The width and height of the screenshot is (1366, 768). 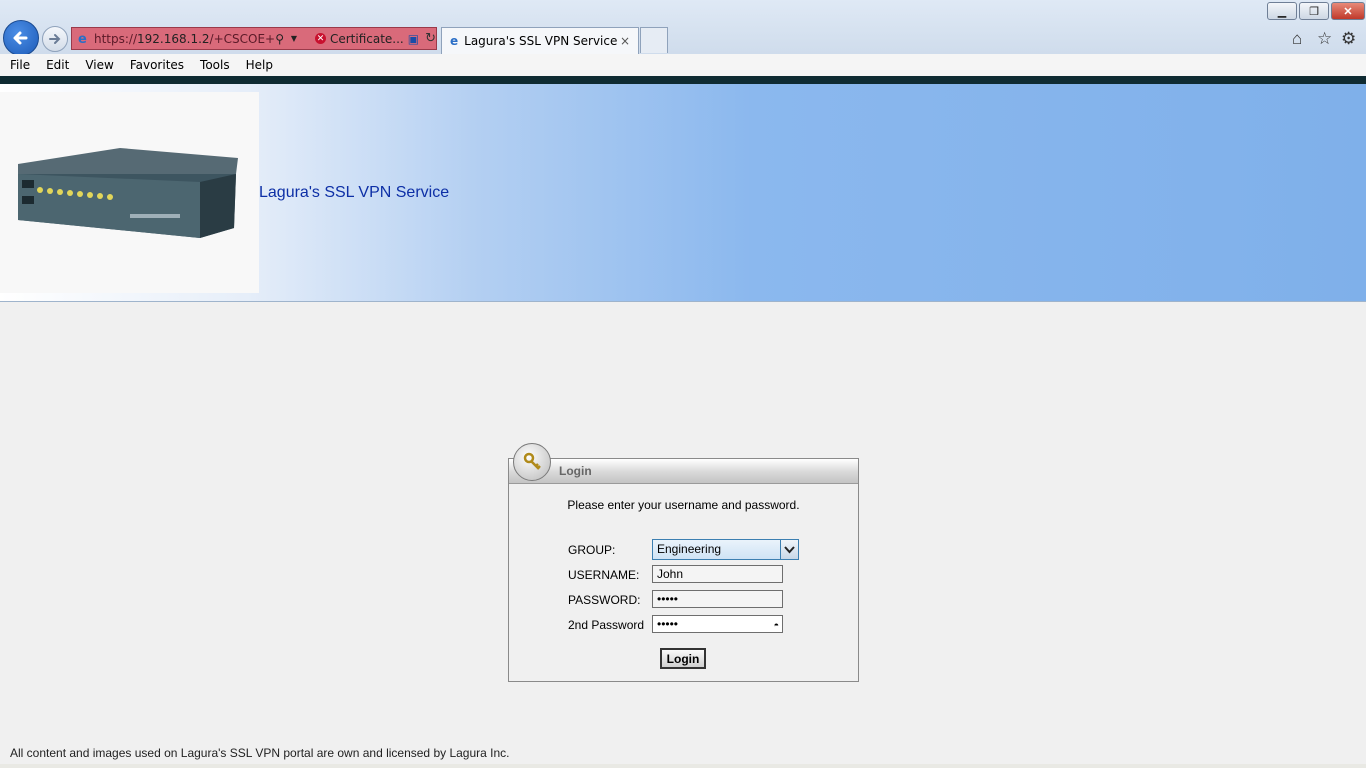 I want to click on back-arrow-icon, so click(x=20, y=38).